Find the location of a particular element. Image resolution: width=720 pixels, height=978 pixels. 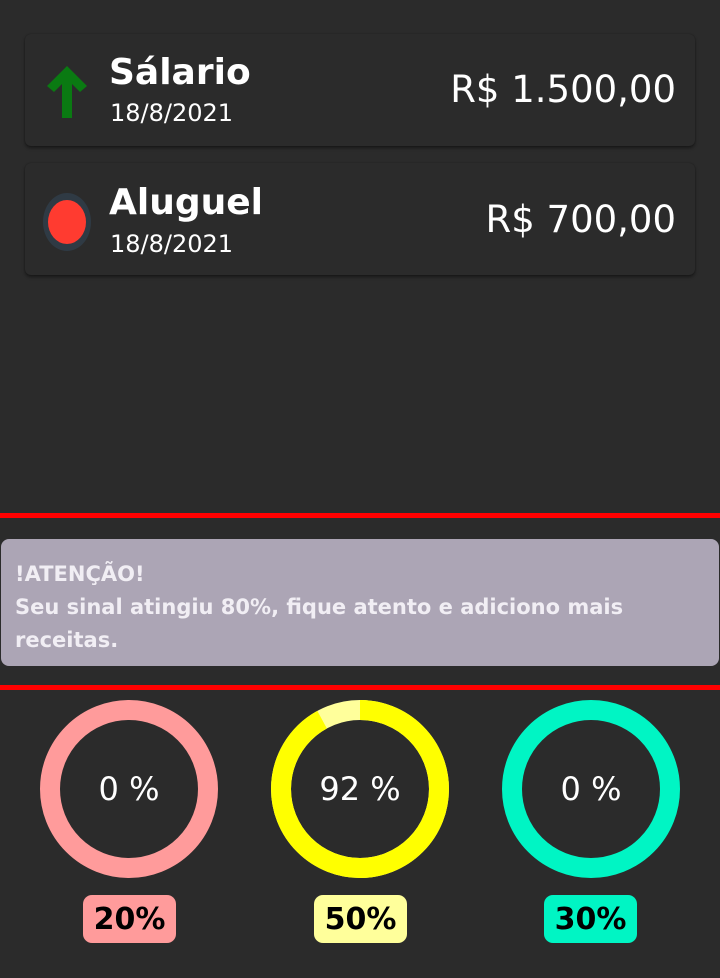

alert-divider-top is located at coordinates (360, 515).